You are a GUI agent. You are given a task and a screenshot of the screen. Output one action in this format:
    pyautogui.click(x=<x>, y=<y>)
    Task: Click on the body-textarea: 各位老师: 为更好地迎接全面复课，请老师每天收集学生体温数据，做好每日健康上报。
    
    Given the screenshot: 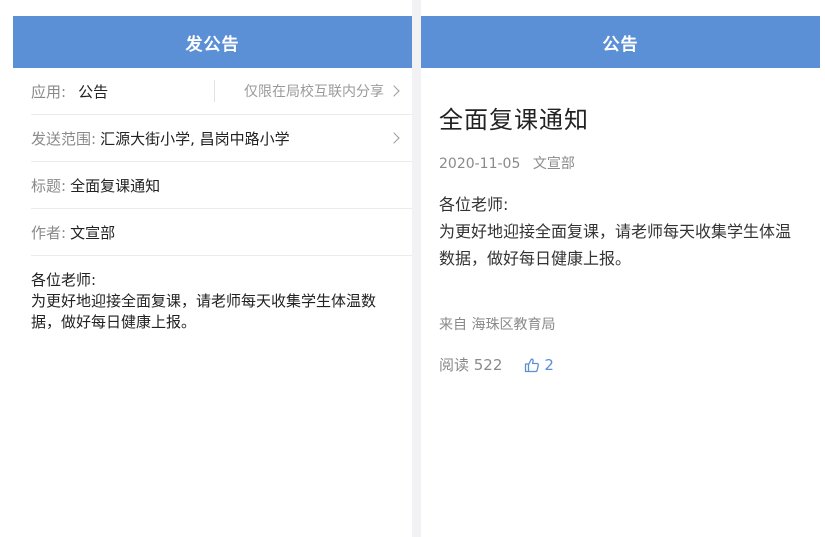 What is the action you would take?
    pyautogui.click(x=213, y=301)
    